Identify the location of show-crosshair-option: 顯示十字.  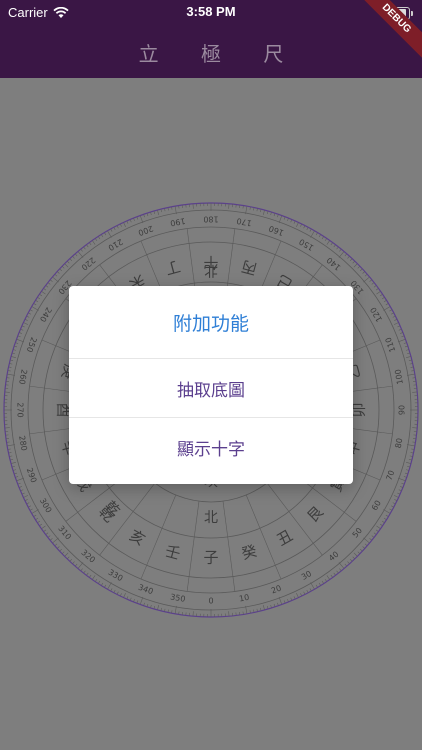
(211, 447).